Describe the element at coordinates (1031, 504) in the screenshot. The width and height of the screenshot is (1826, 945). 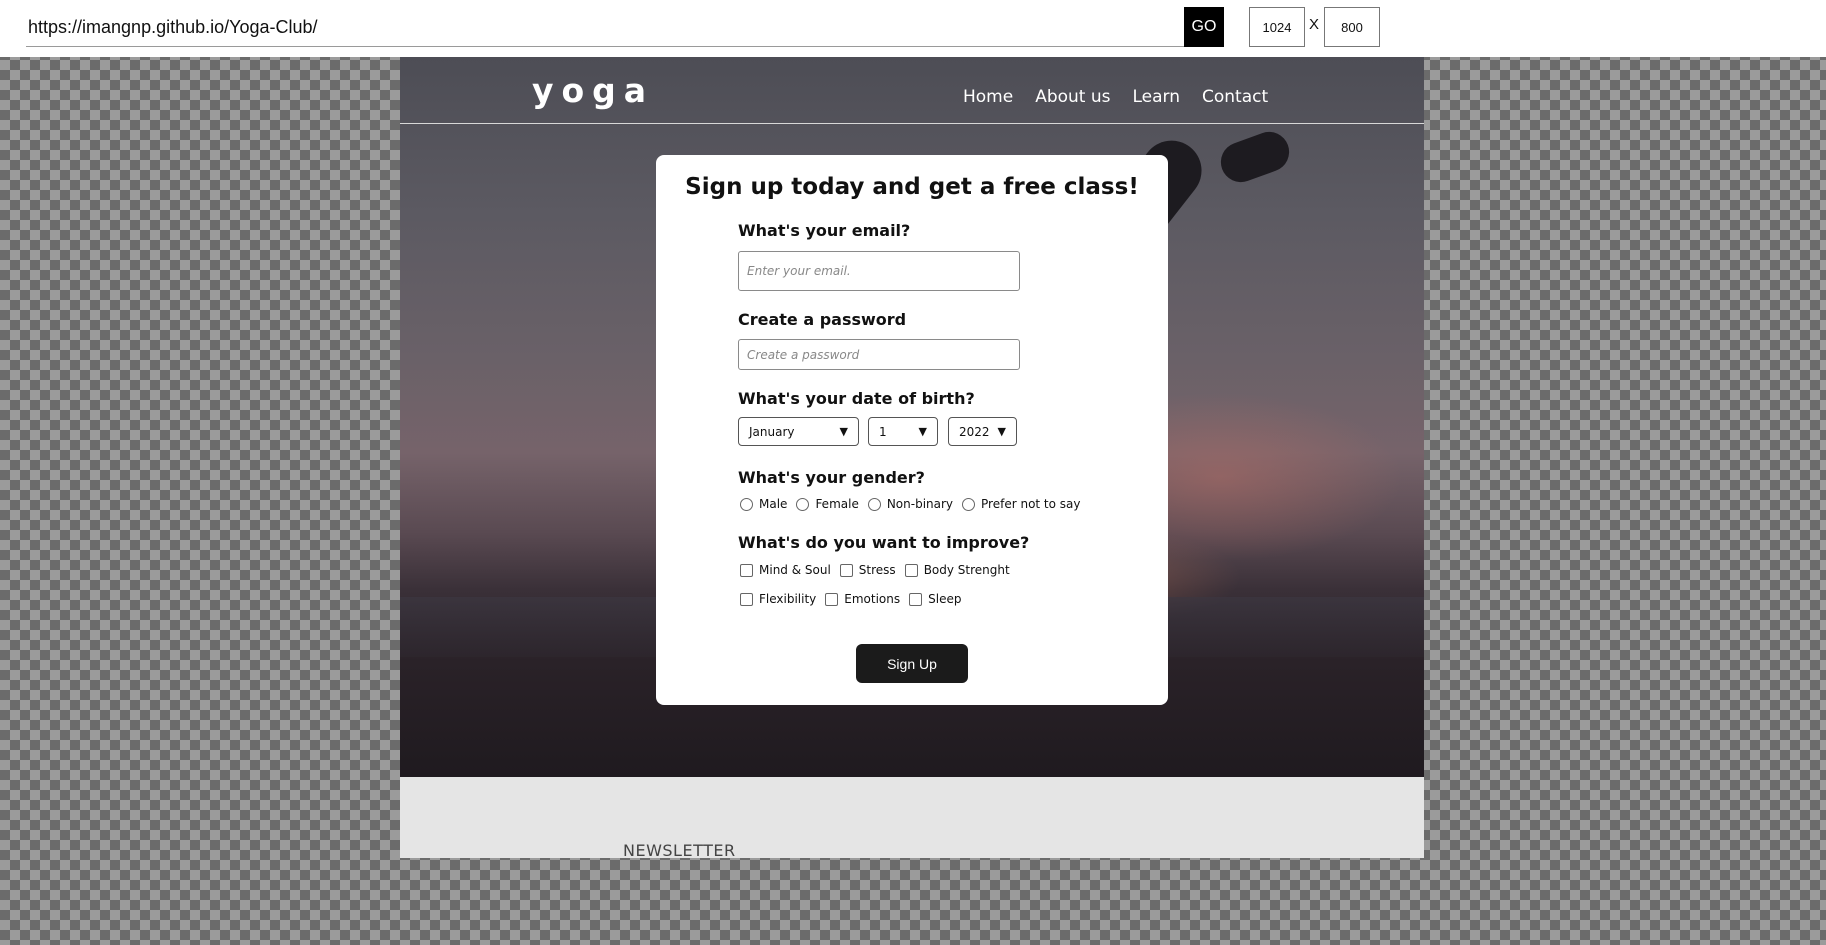
I see `gender-option-label: Prefer not to say` at that location.